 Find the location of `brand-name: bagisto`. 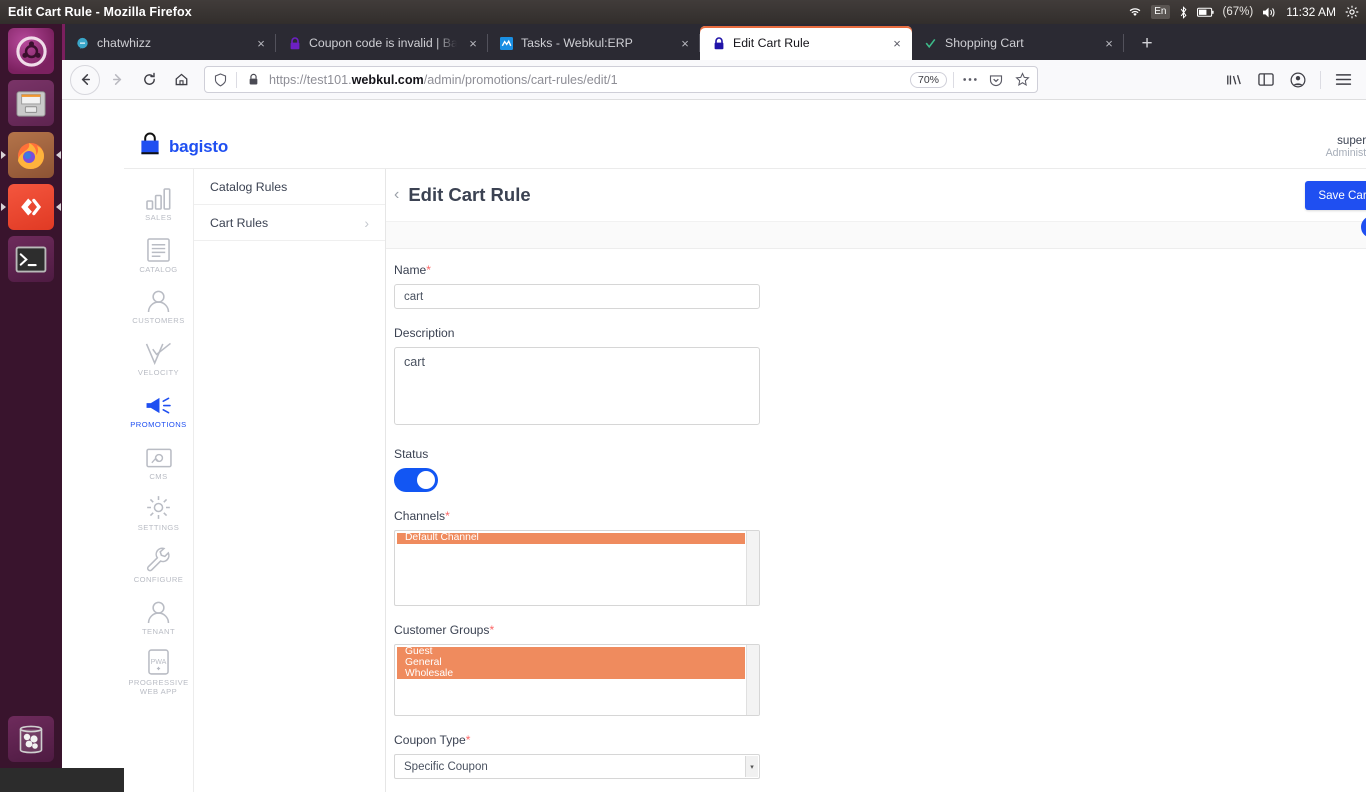

brand-name: bagisto is located at coordinates (199, 146).